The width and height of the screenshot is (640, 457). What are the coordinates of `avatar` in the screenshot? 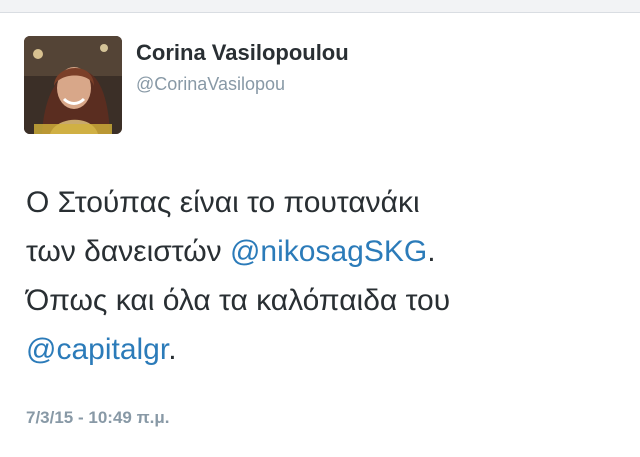 It's located at (73, 85).